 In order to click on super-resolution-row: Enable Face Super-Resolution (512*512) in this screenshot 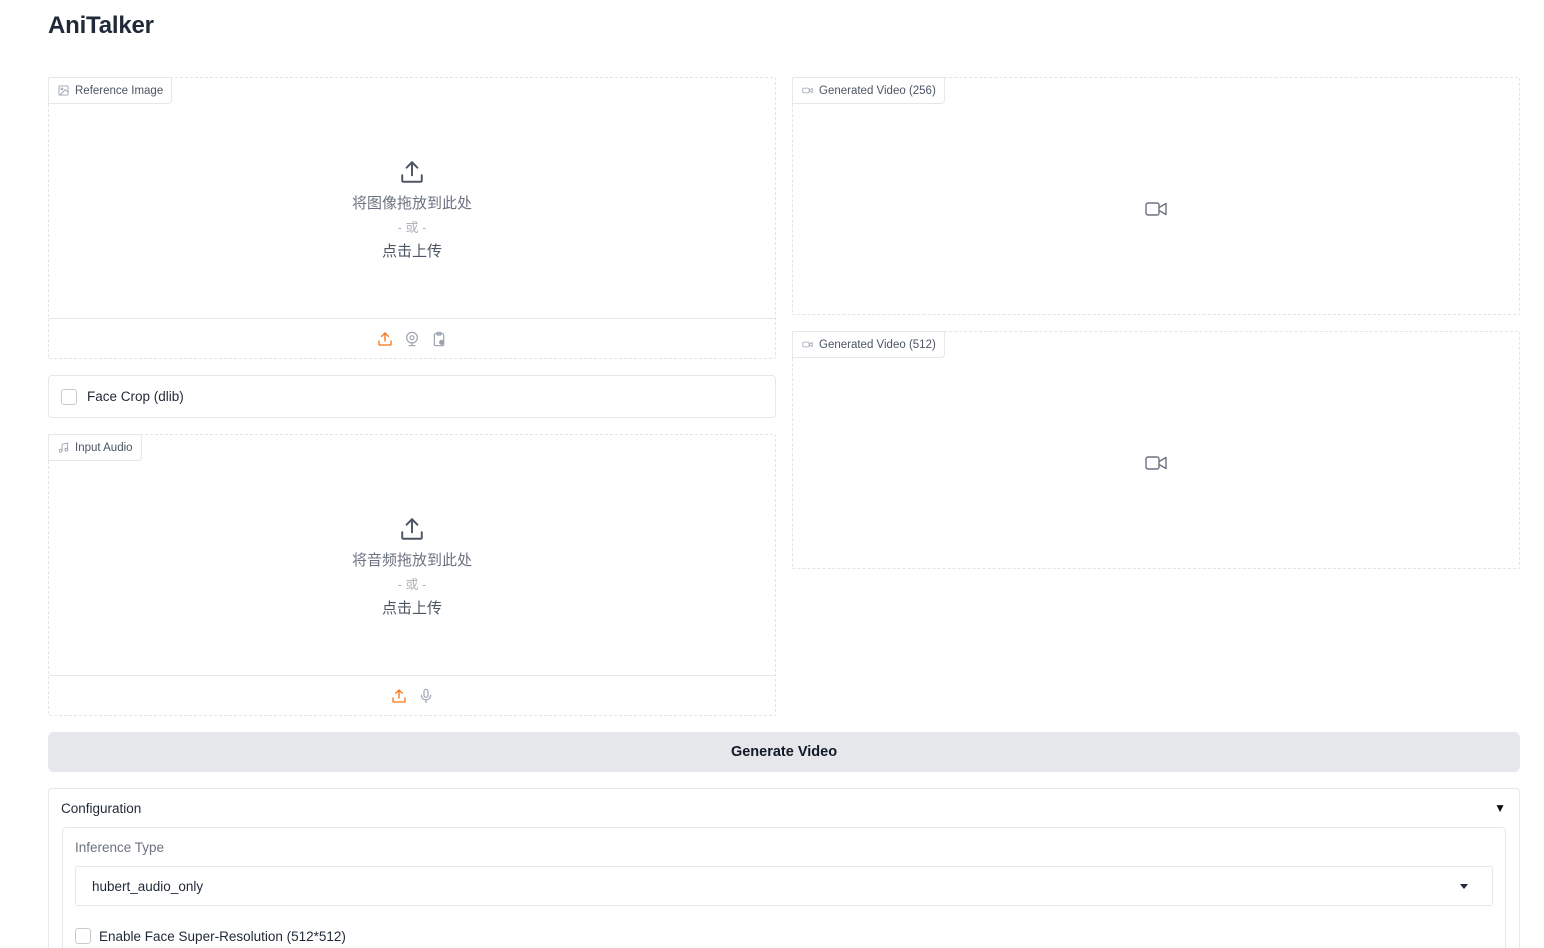, I will do `click(210, 936)`.